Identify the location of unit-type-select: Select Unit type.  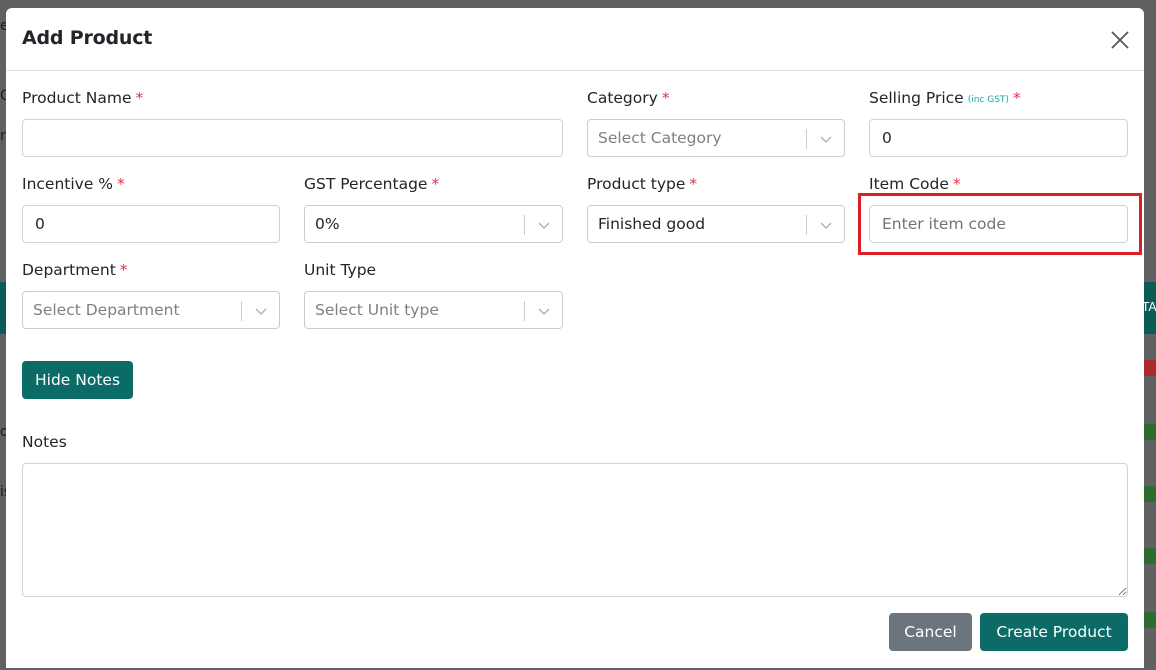
(433, 310).